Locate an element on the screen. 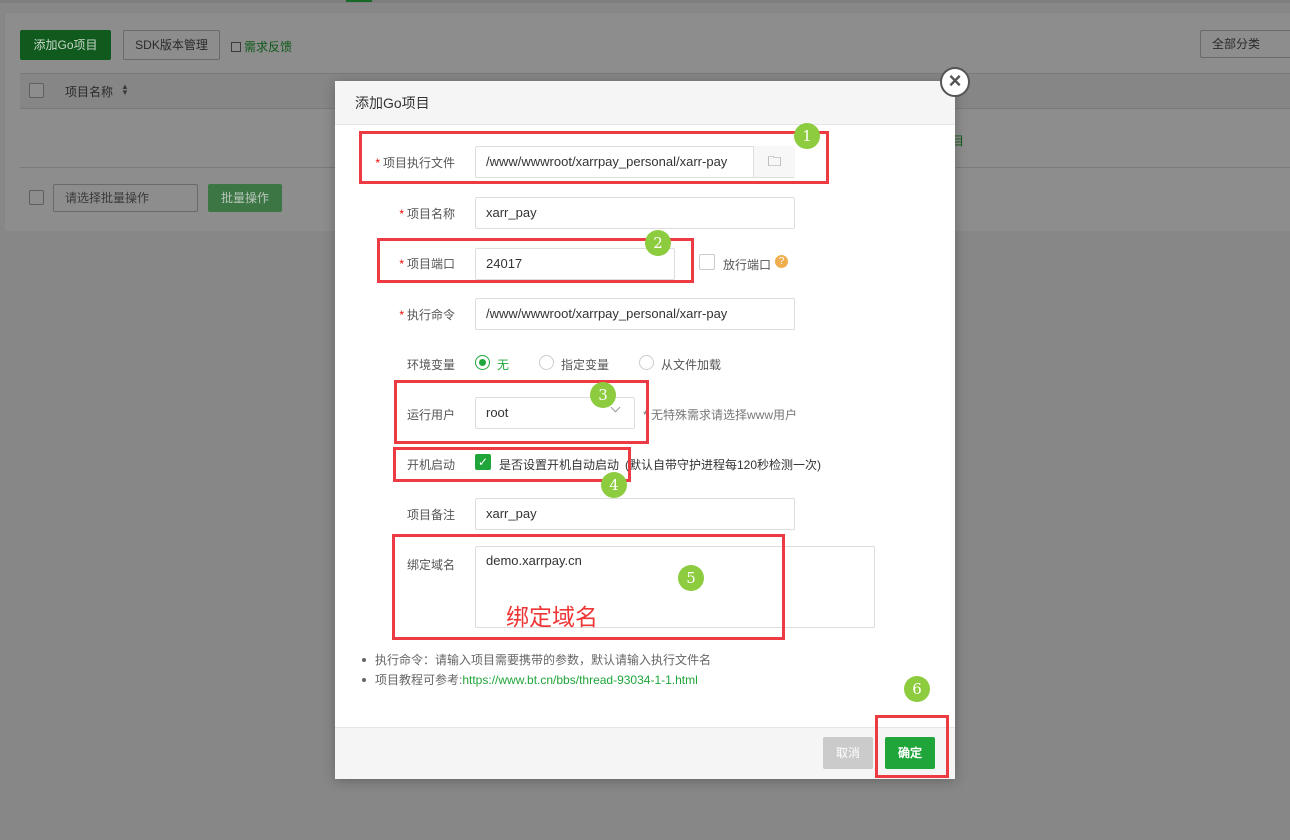  top-strip is located at coordinates (645, 1).